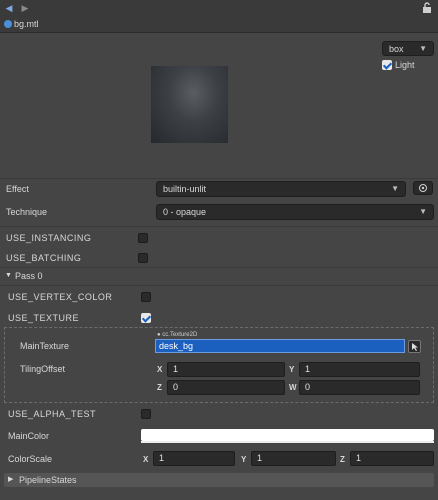  What do you see at coordinates (52, 414) in the screenshot?
I see `use-alpha-test-label: USE_ALPHA_TEST` at bounding box center [52, 414].